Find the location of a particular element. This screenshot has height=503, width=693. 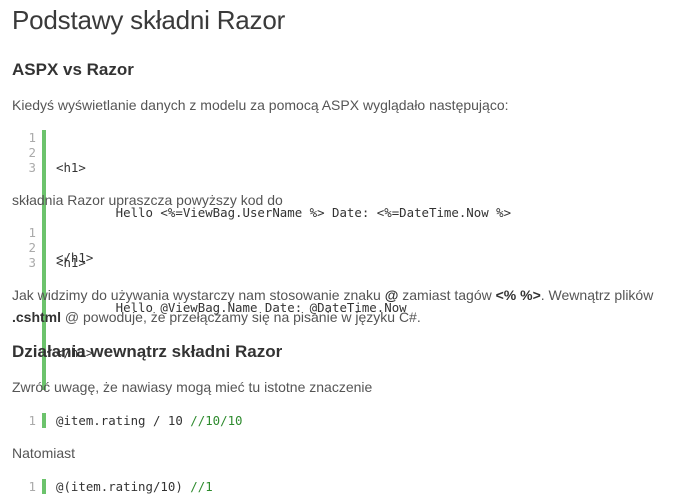

code-text: @item.rating / 10 is located at coordinates (123, 420).